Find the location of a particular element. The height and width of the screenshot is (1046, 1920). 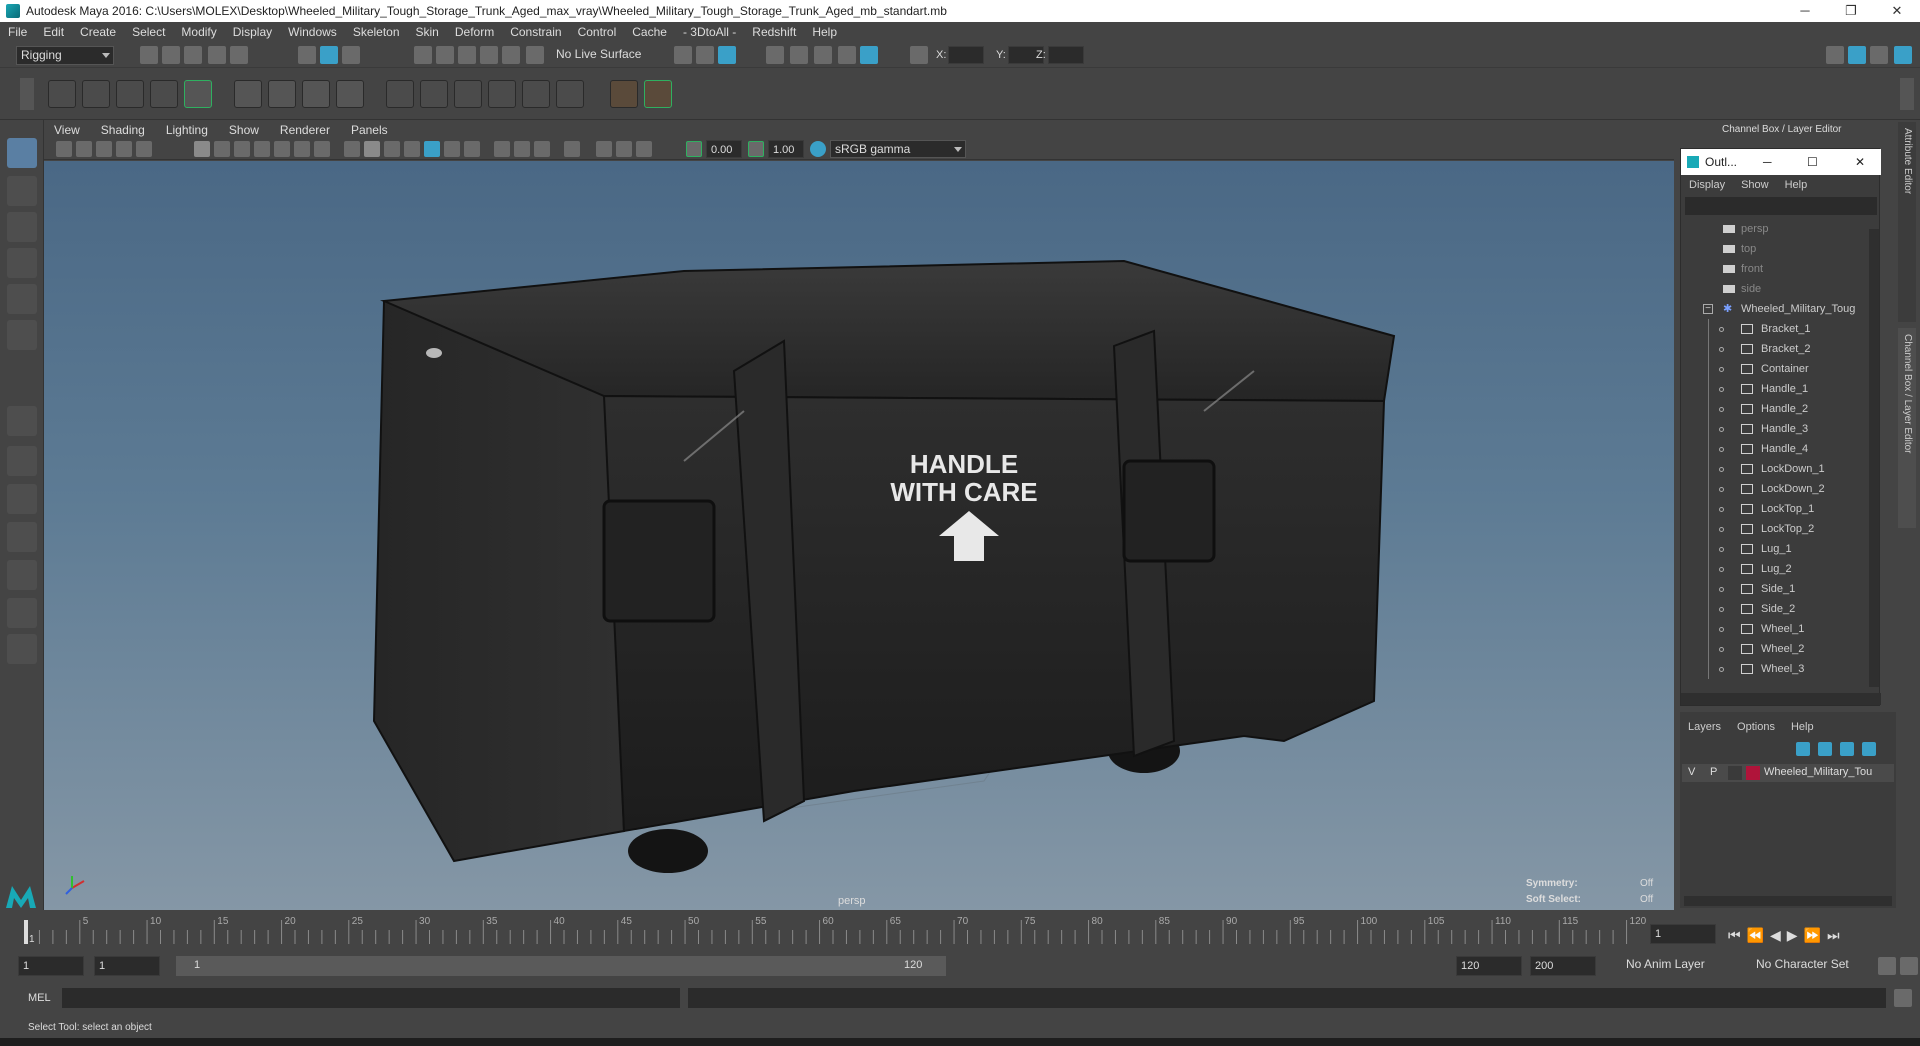

outliner-item: Wheel_2 is located at coordinates (1773, 649).